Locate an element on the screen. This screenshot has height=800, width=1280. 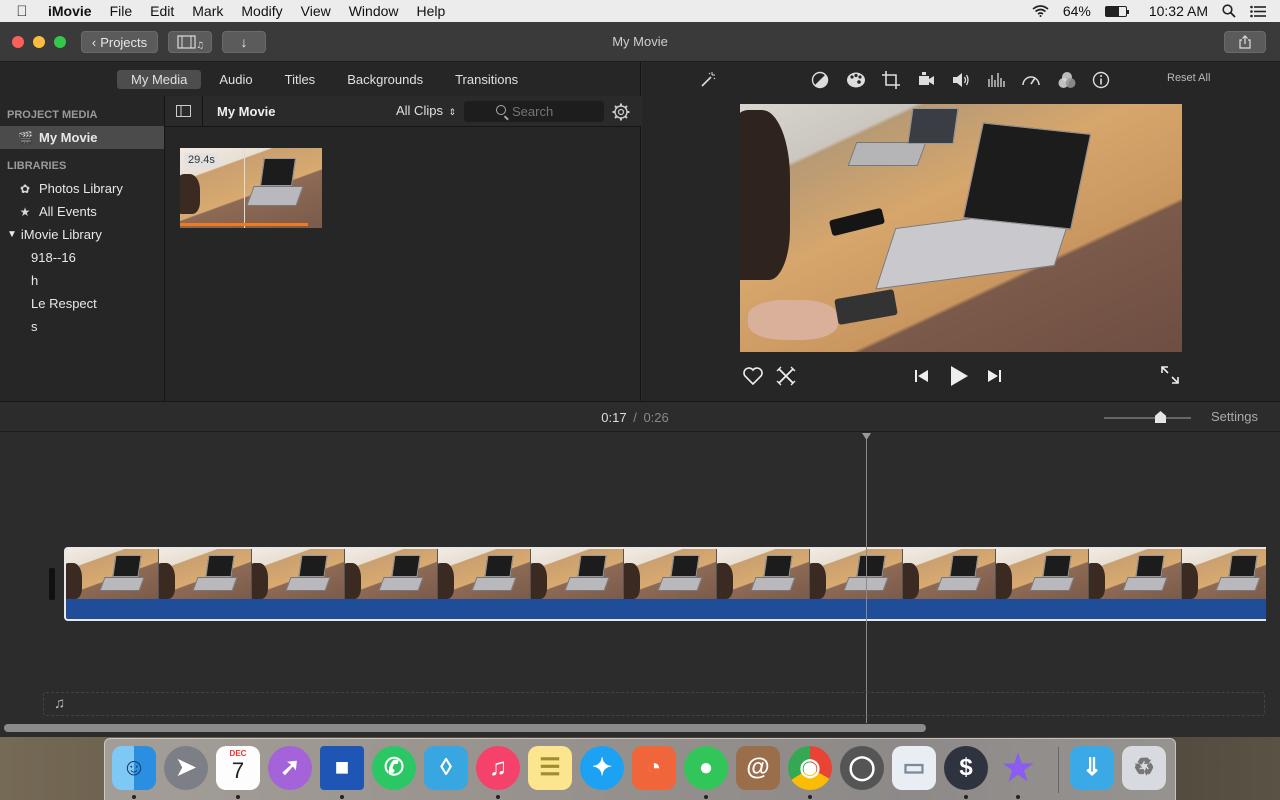
track-drag-handle is located at coordinates (52, 584).